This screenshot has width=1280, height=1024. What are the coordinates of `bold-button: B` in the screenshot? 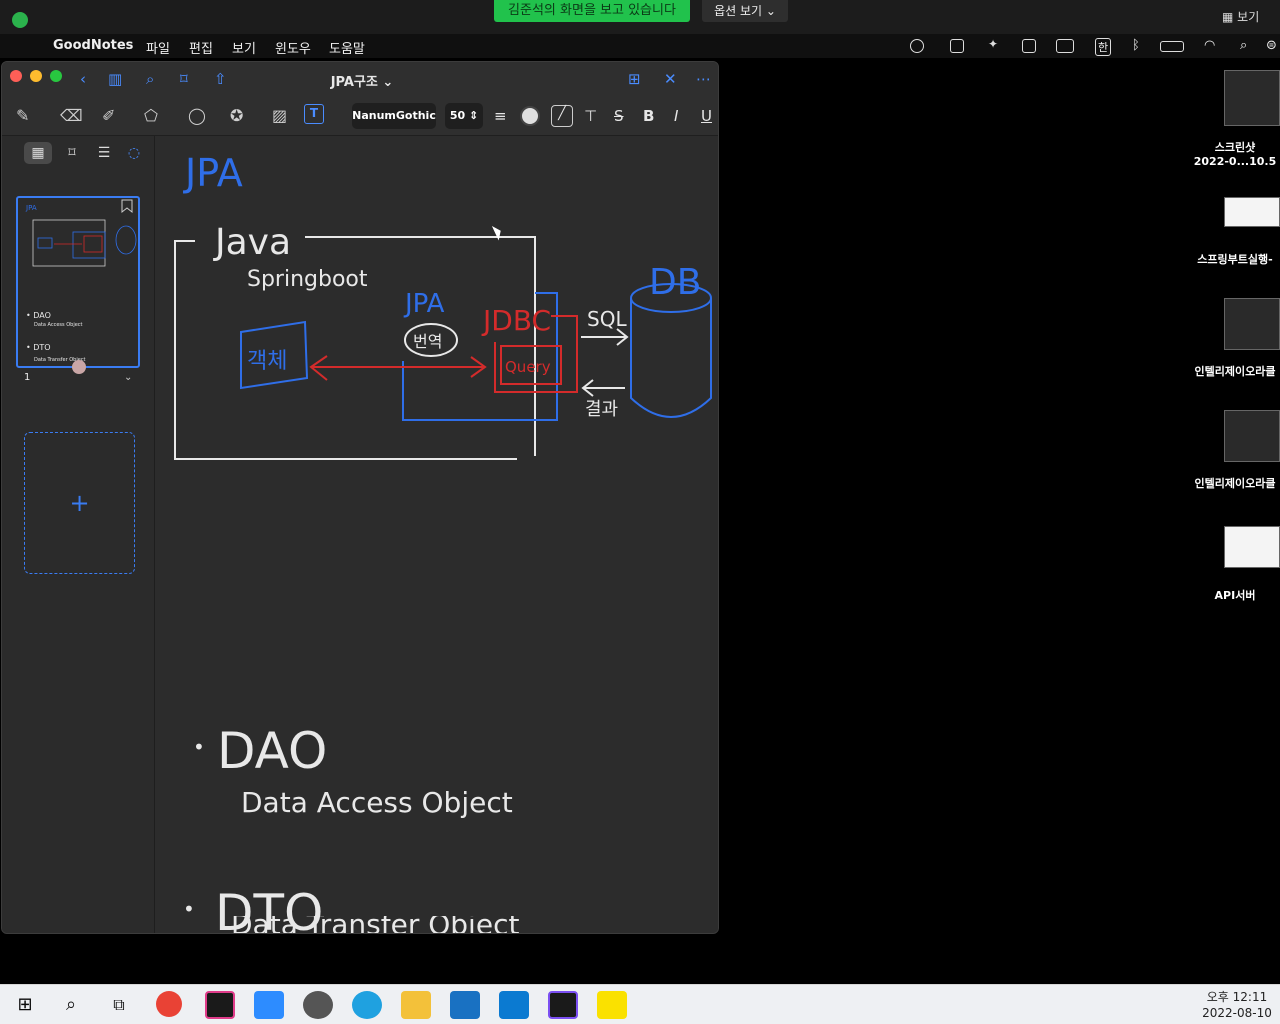 It's located at (648, 116).